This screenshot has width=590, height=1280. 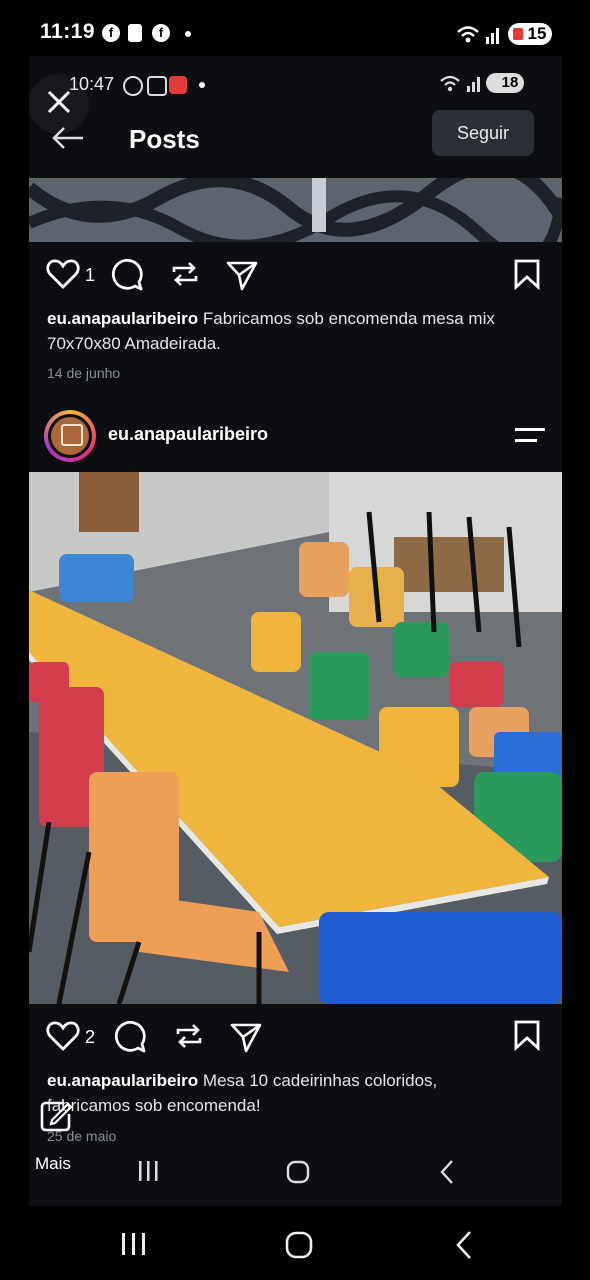 I want to click on caption-text-line2: fabricamos sob encomenda!, so click(x=154, y=1105).